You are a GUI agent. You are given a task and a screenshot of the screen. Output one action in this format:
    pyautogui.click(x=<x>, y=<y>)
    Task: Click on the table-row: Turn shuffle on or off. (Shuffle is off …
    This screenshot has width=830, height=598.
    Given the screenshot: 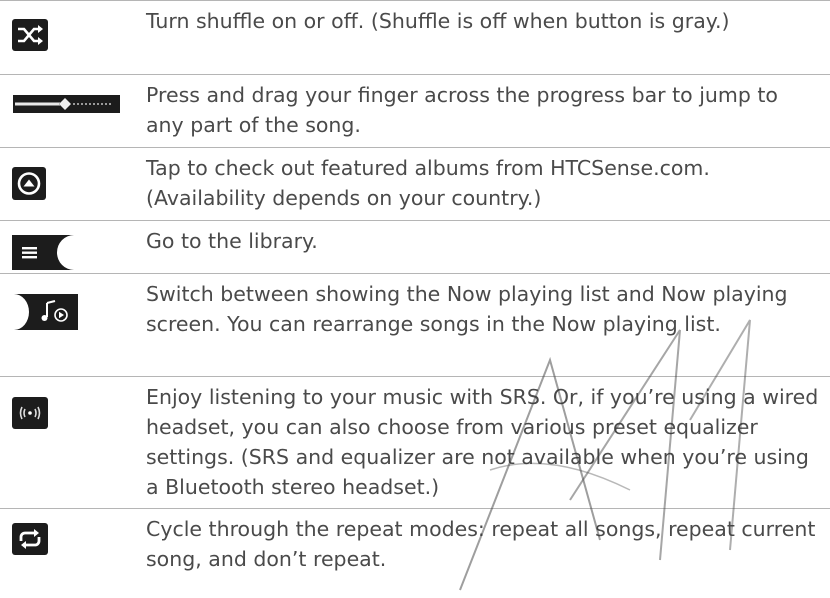 What is the action you would take?
    pyautogui.click(x=415, y=37)
    